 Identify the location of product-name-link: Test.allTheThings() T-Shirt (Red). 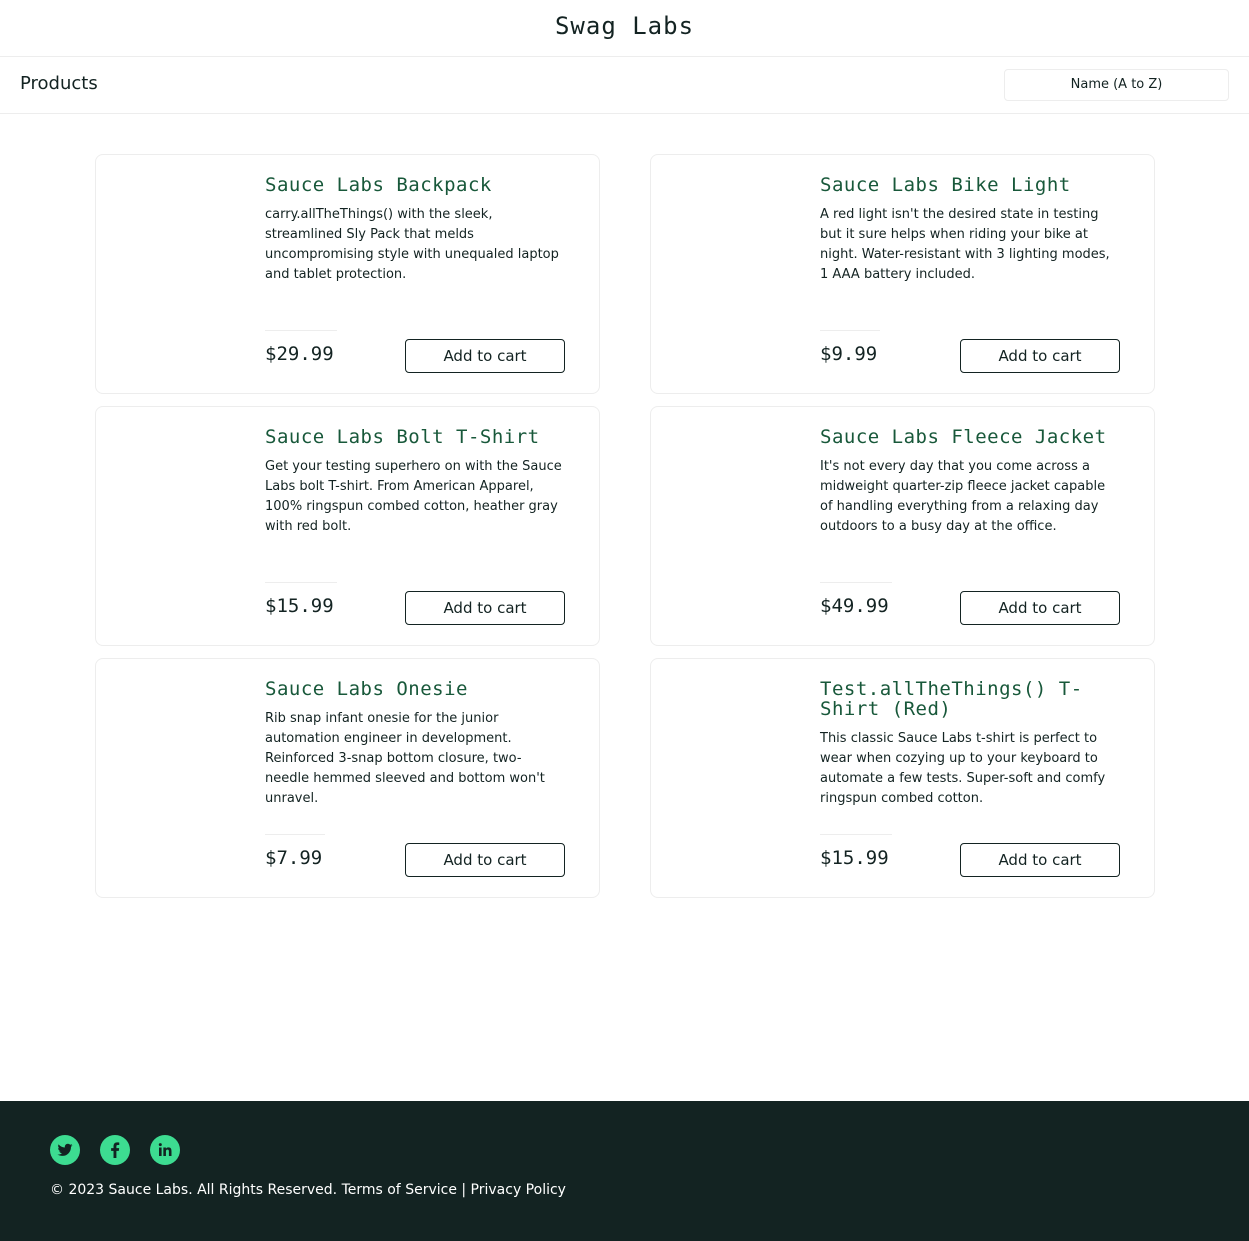
(965, 699).